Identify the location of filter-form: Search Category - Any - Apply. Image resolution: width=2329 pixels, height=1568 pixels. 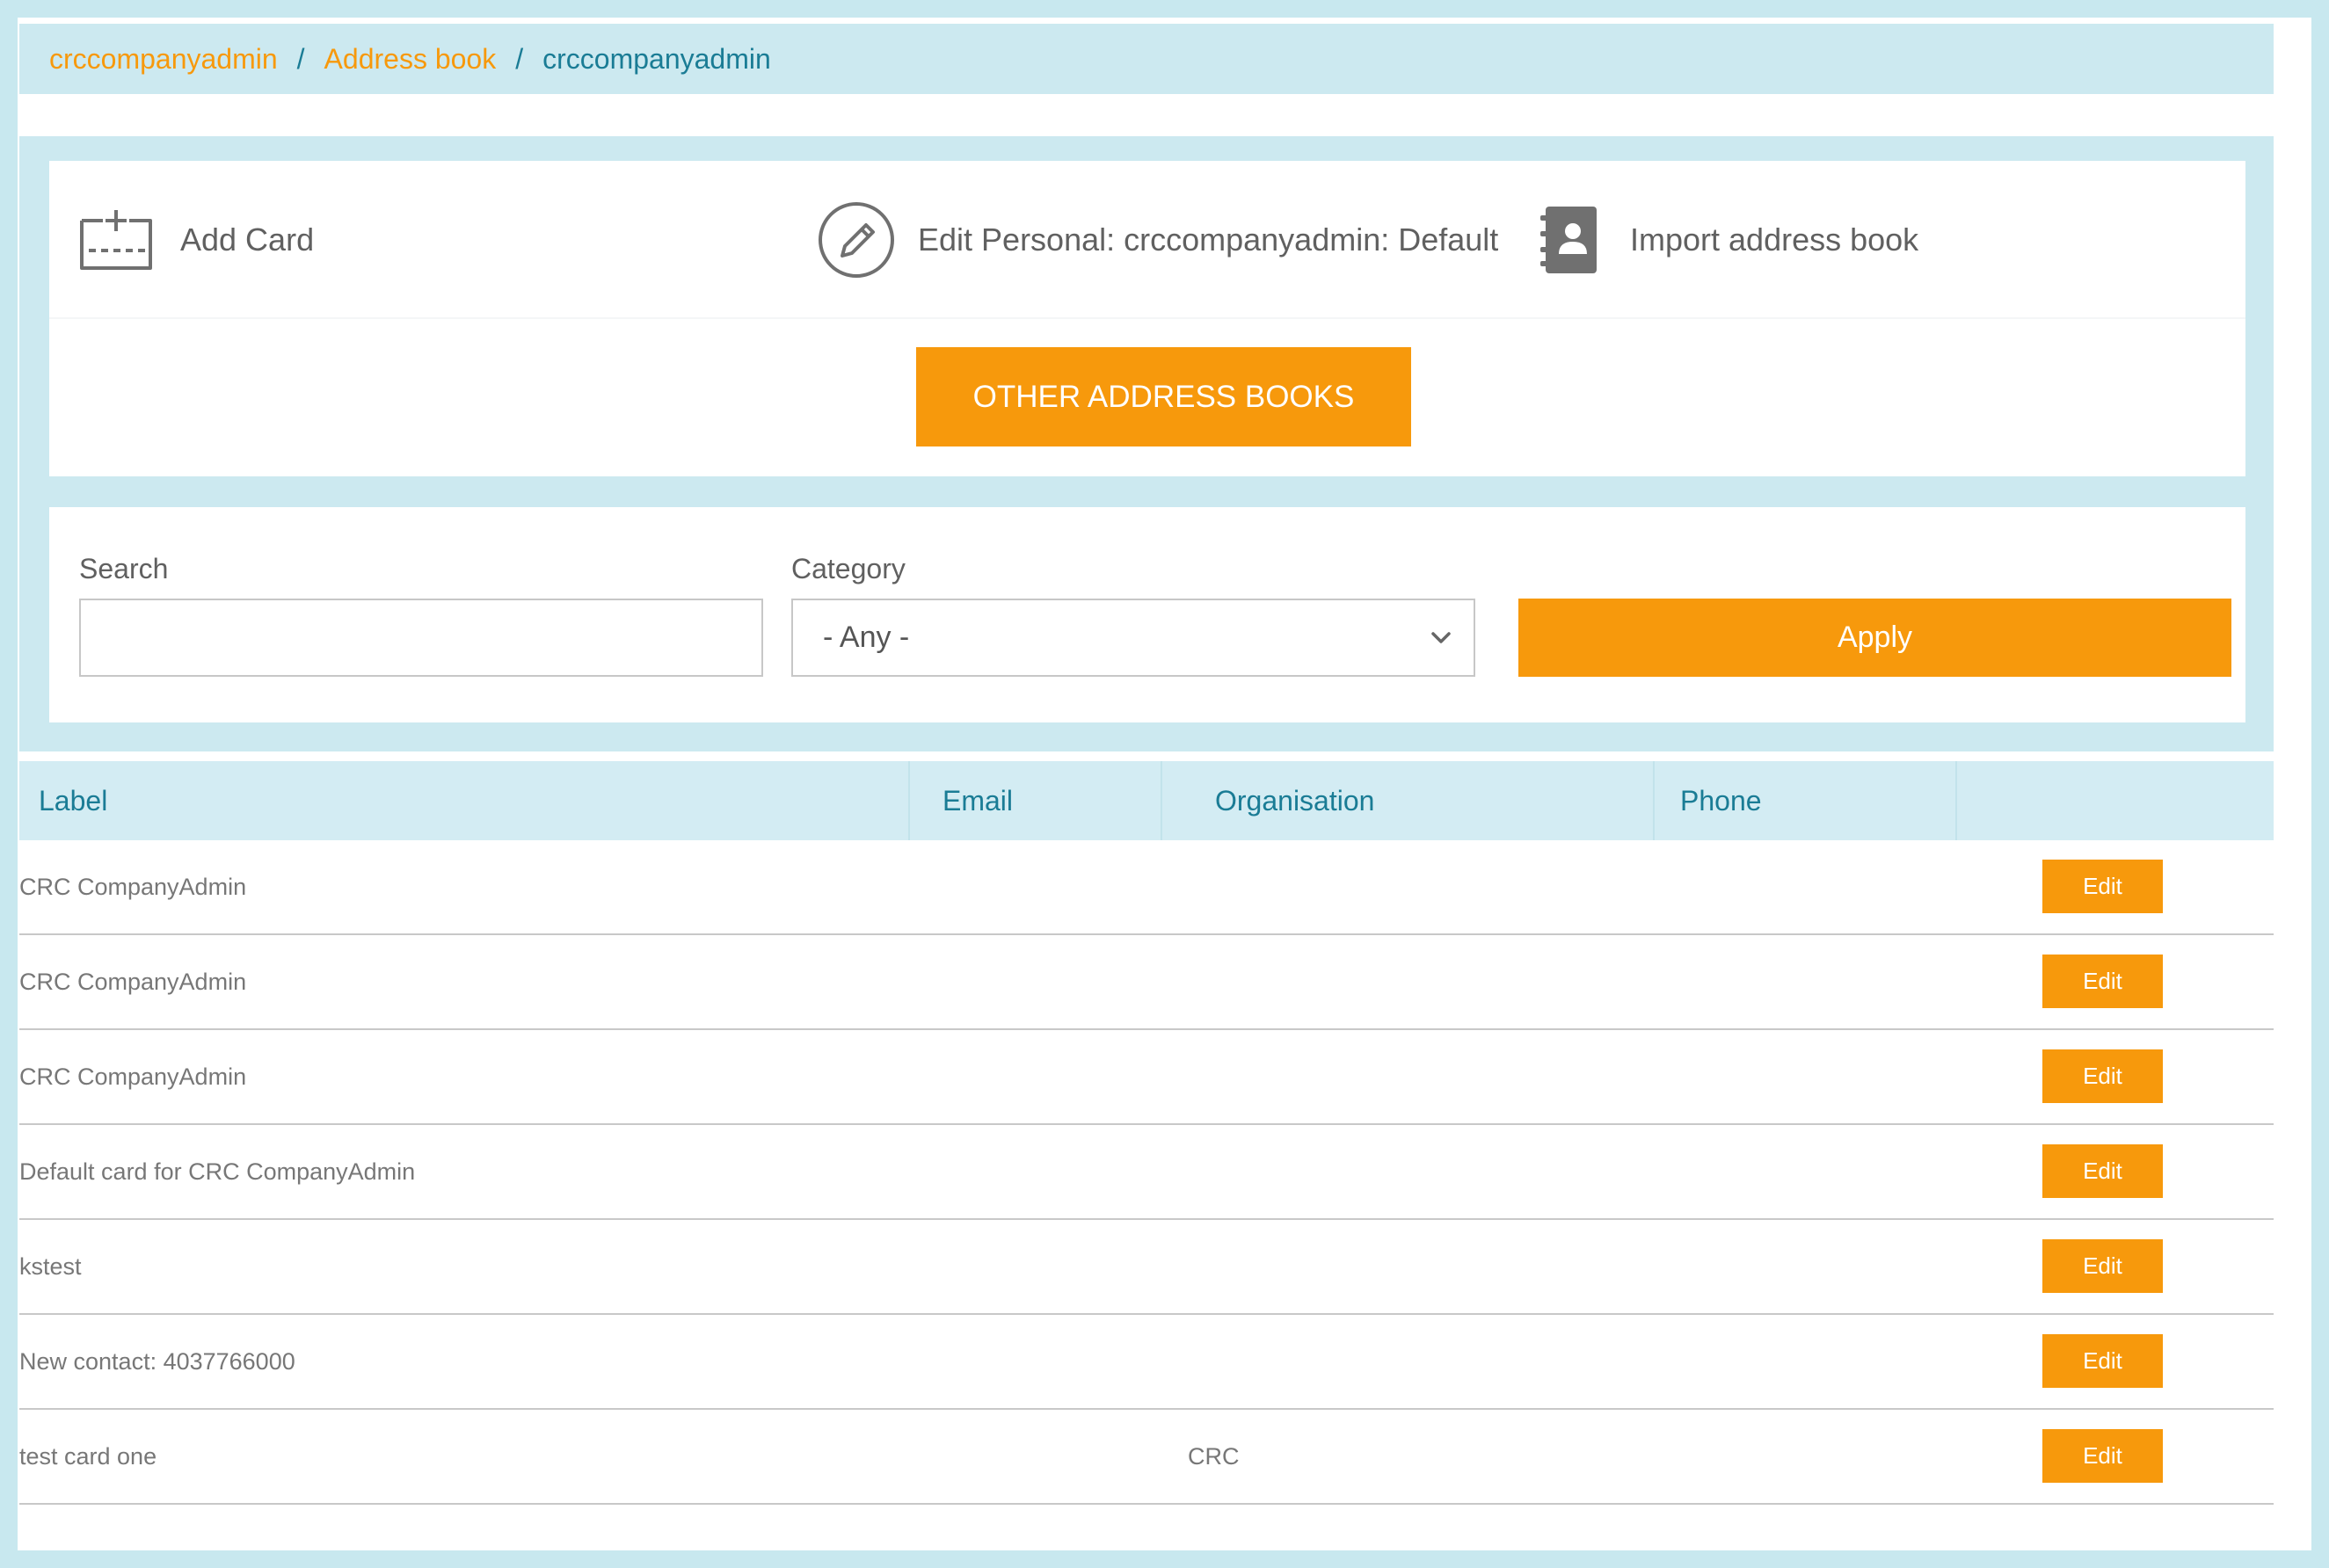
(1147, 614).